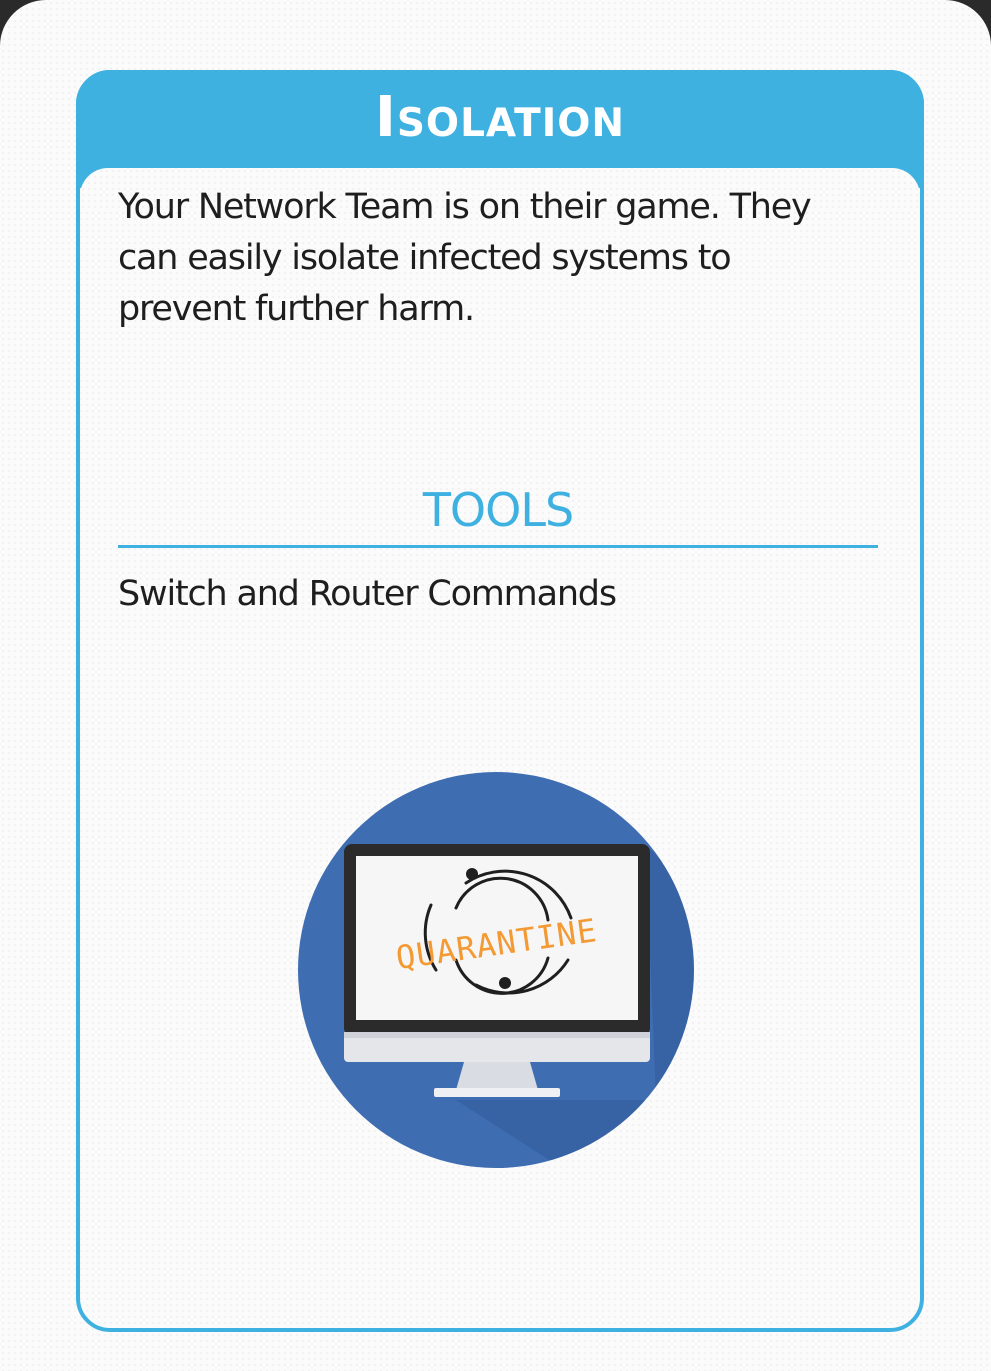  What do you see at coordinates (497, 1076) in the screenshot?
I see `monitor-stand` at bounding box center [497, 1076].